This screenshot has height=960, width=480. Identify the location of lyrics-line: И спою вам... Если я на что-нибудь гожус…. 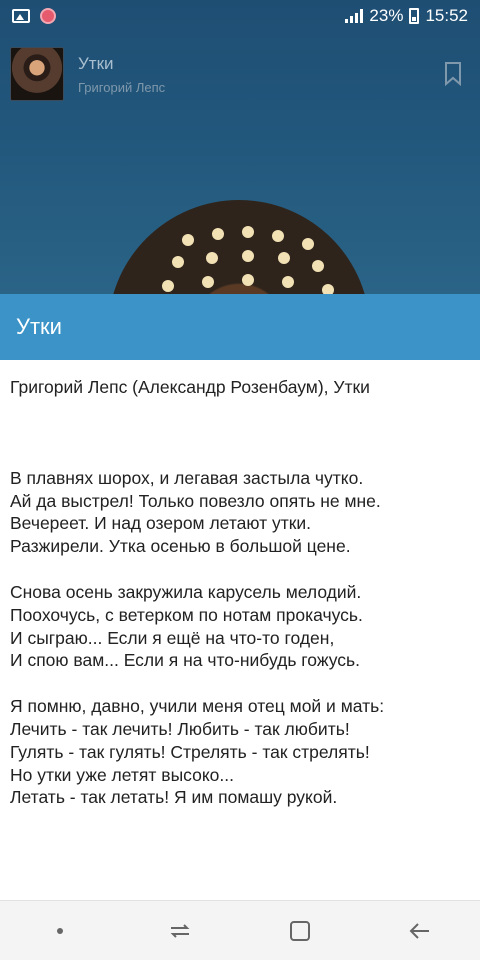
(185, 660).